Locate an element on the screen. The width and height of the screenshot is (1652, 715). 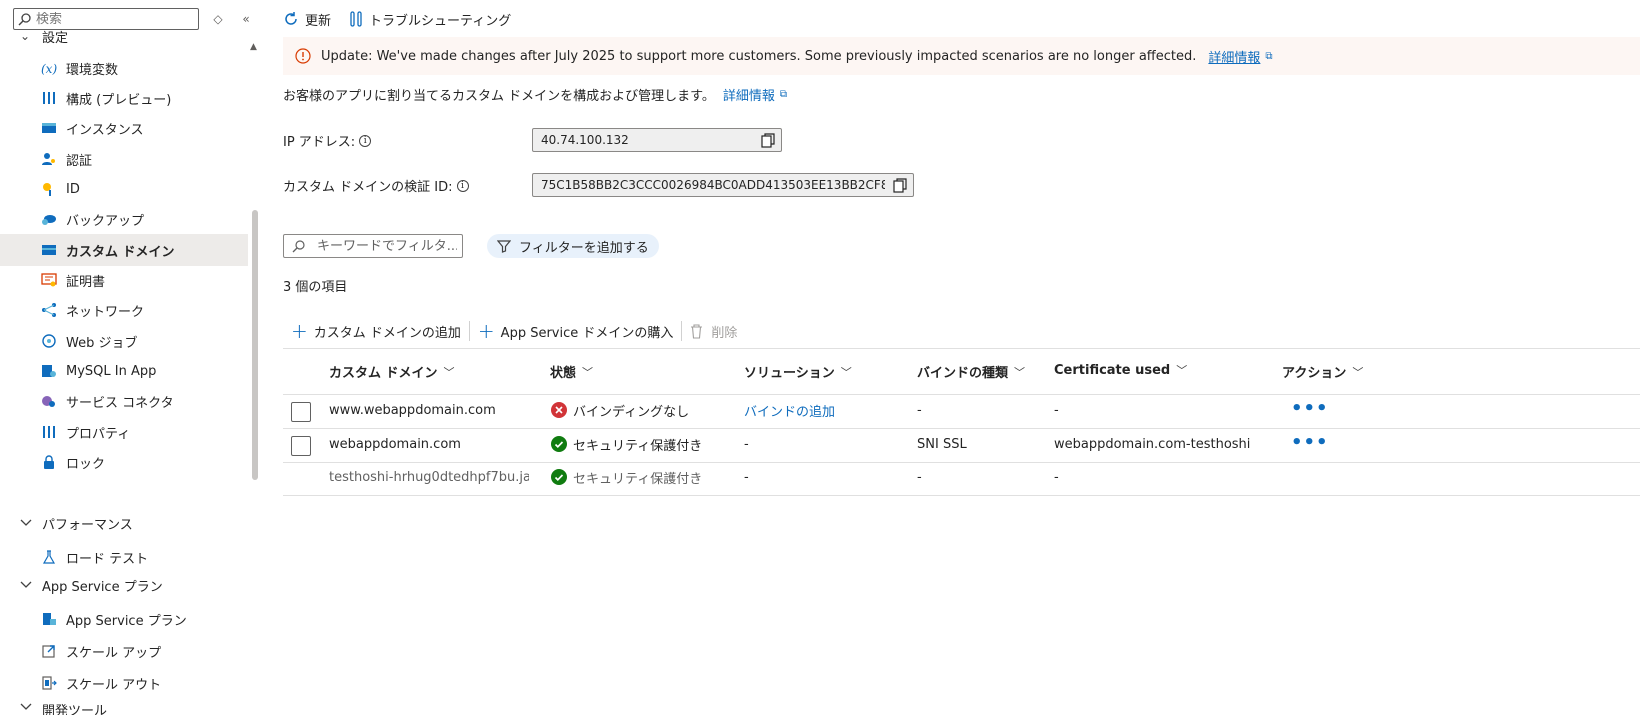
table-command-bar: + カスタム ドメインの追加 + App Service ドメインの購入 削除 is located at coordinates (514, 331).